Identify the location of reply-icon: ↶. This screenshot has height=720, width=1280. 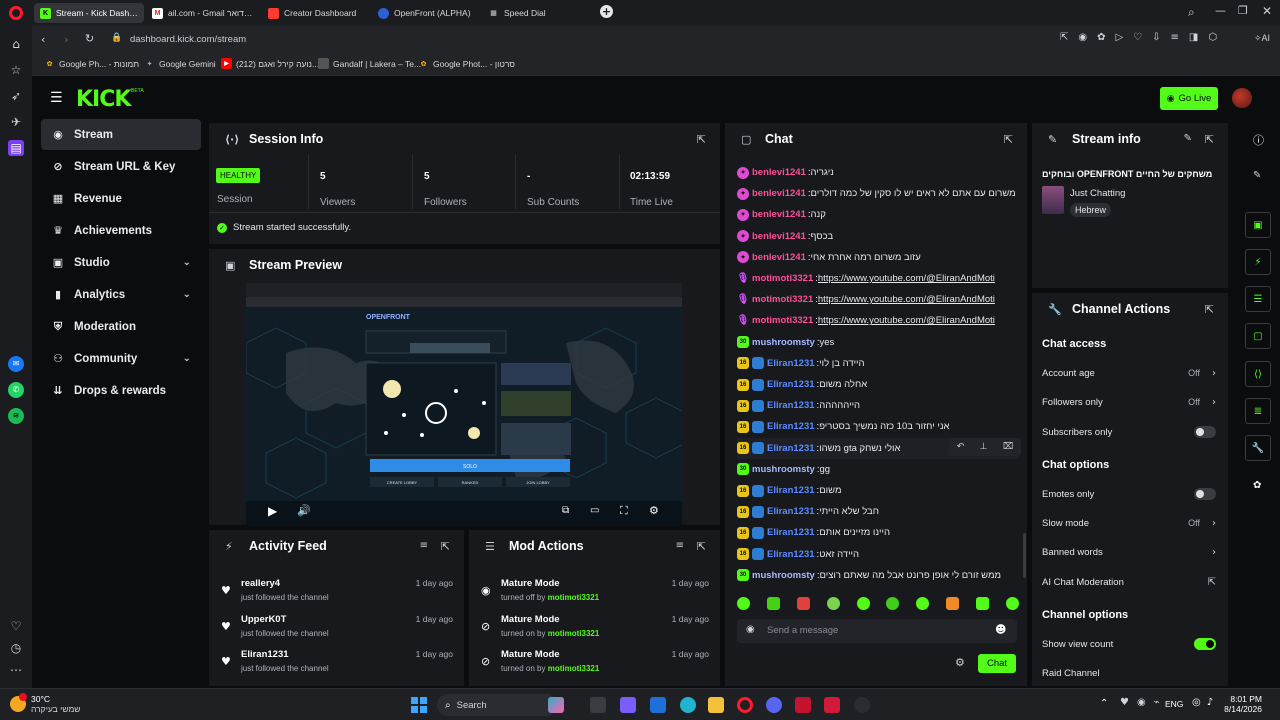
(961, 447).